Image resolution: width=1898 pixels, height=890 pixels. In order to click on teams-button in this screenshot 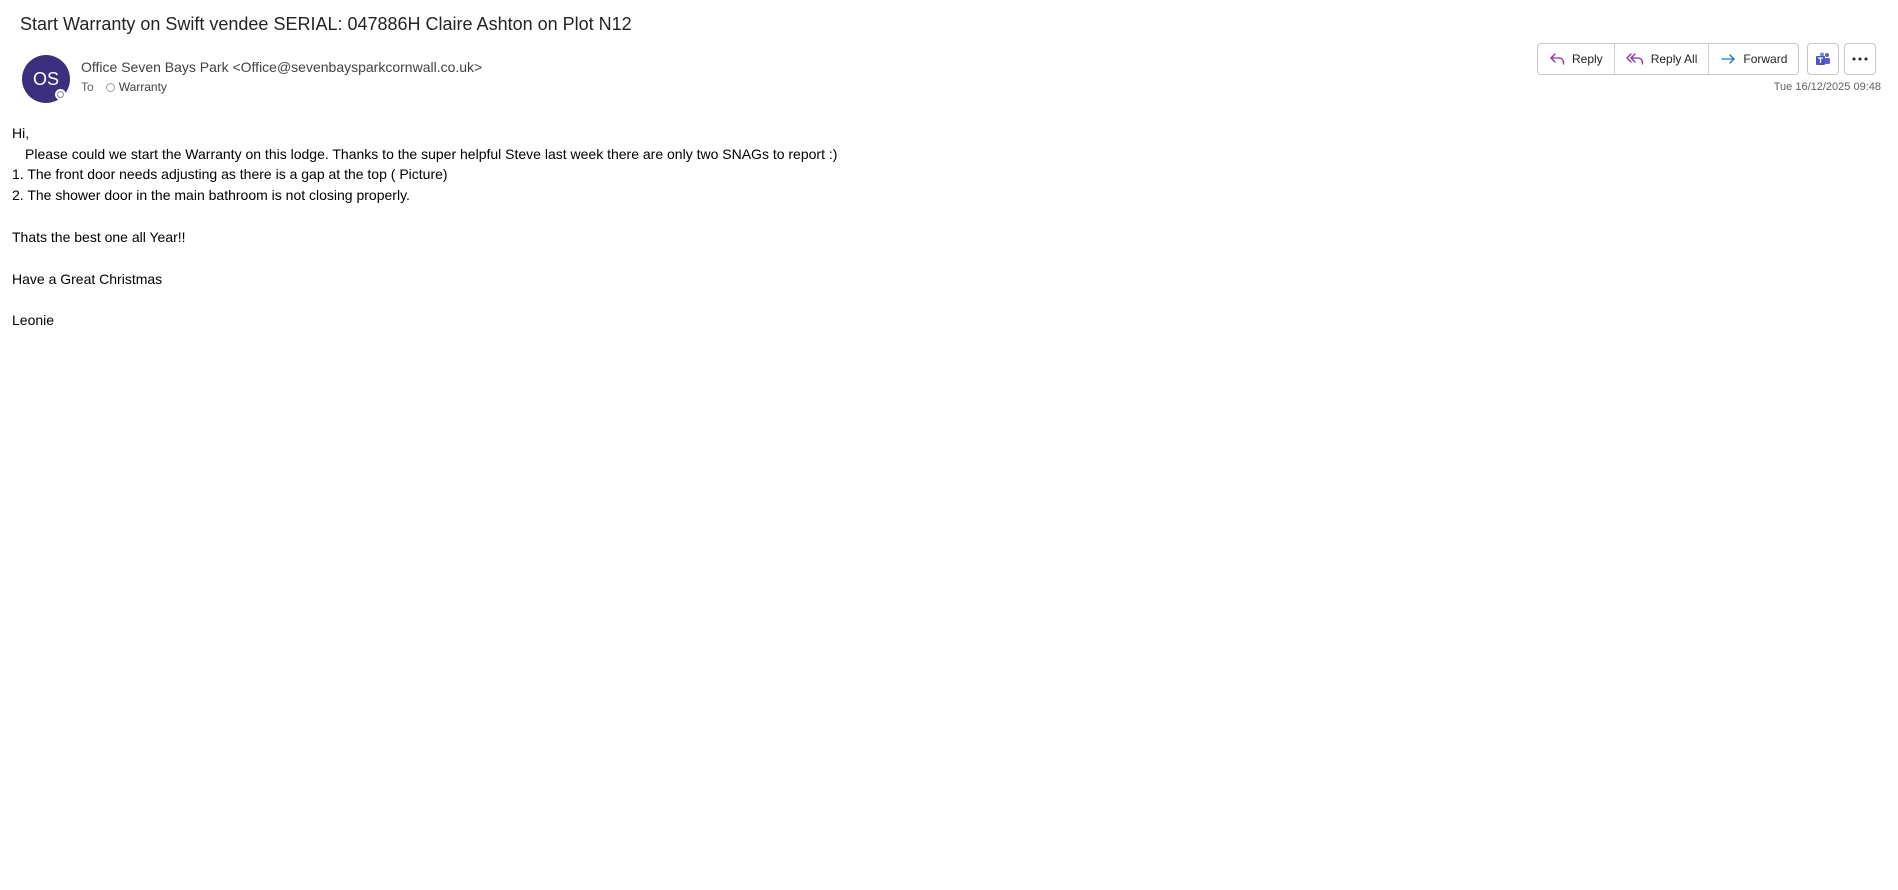, I will do `click(1823, 59)`.